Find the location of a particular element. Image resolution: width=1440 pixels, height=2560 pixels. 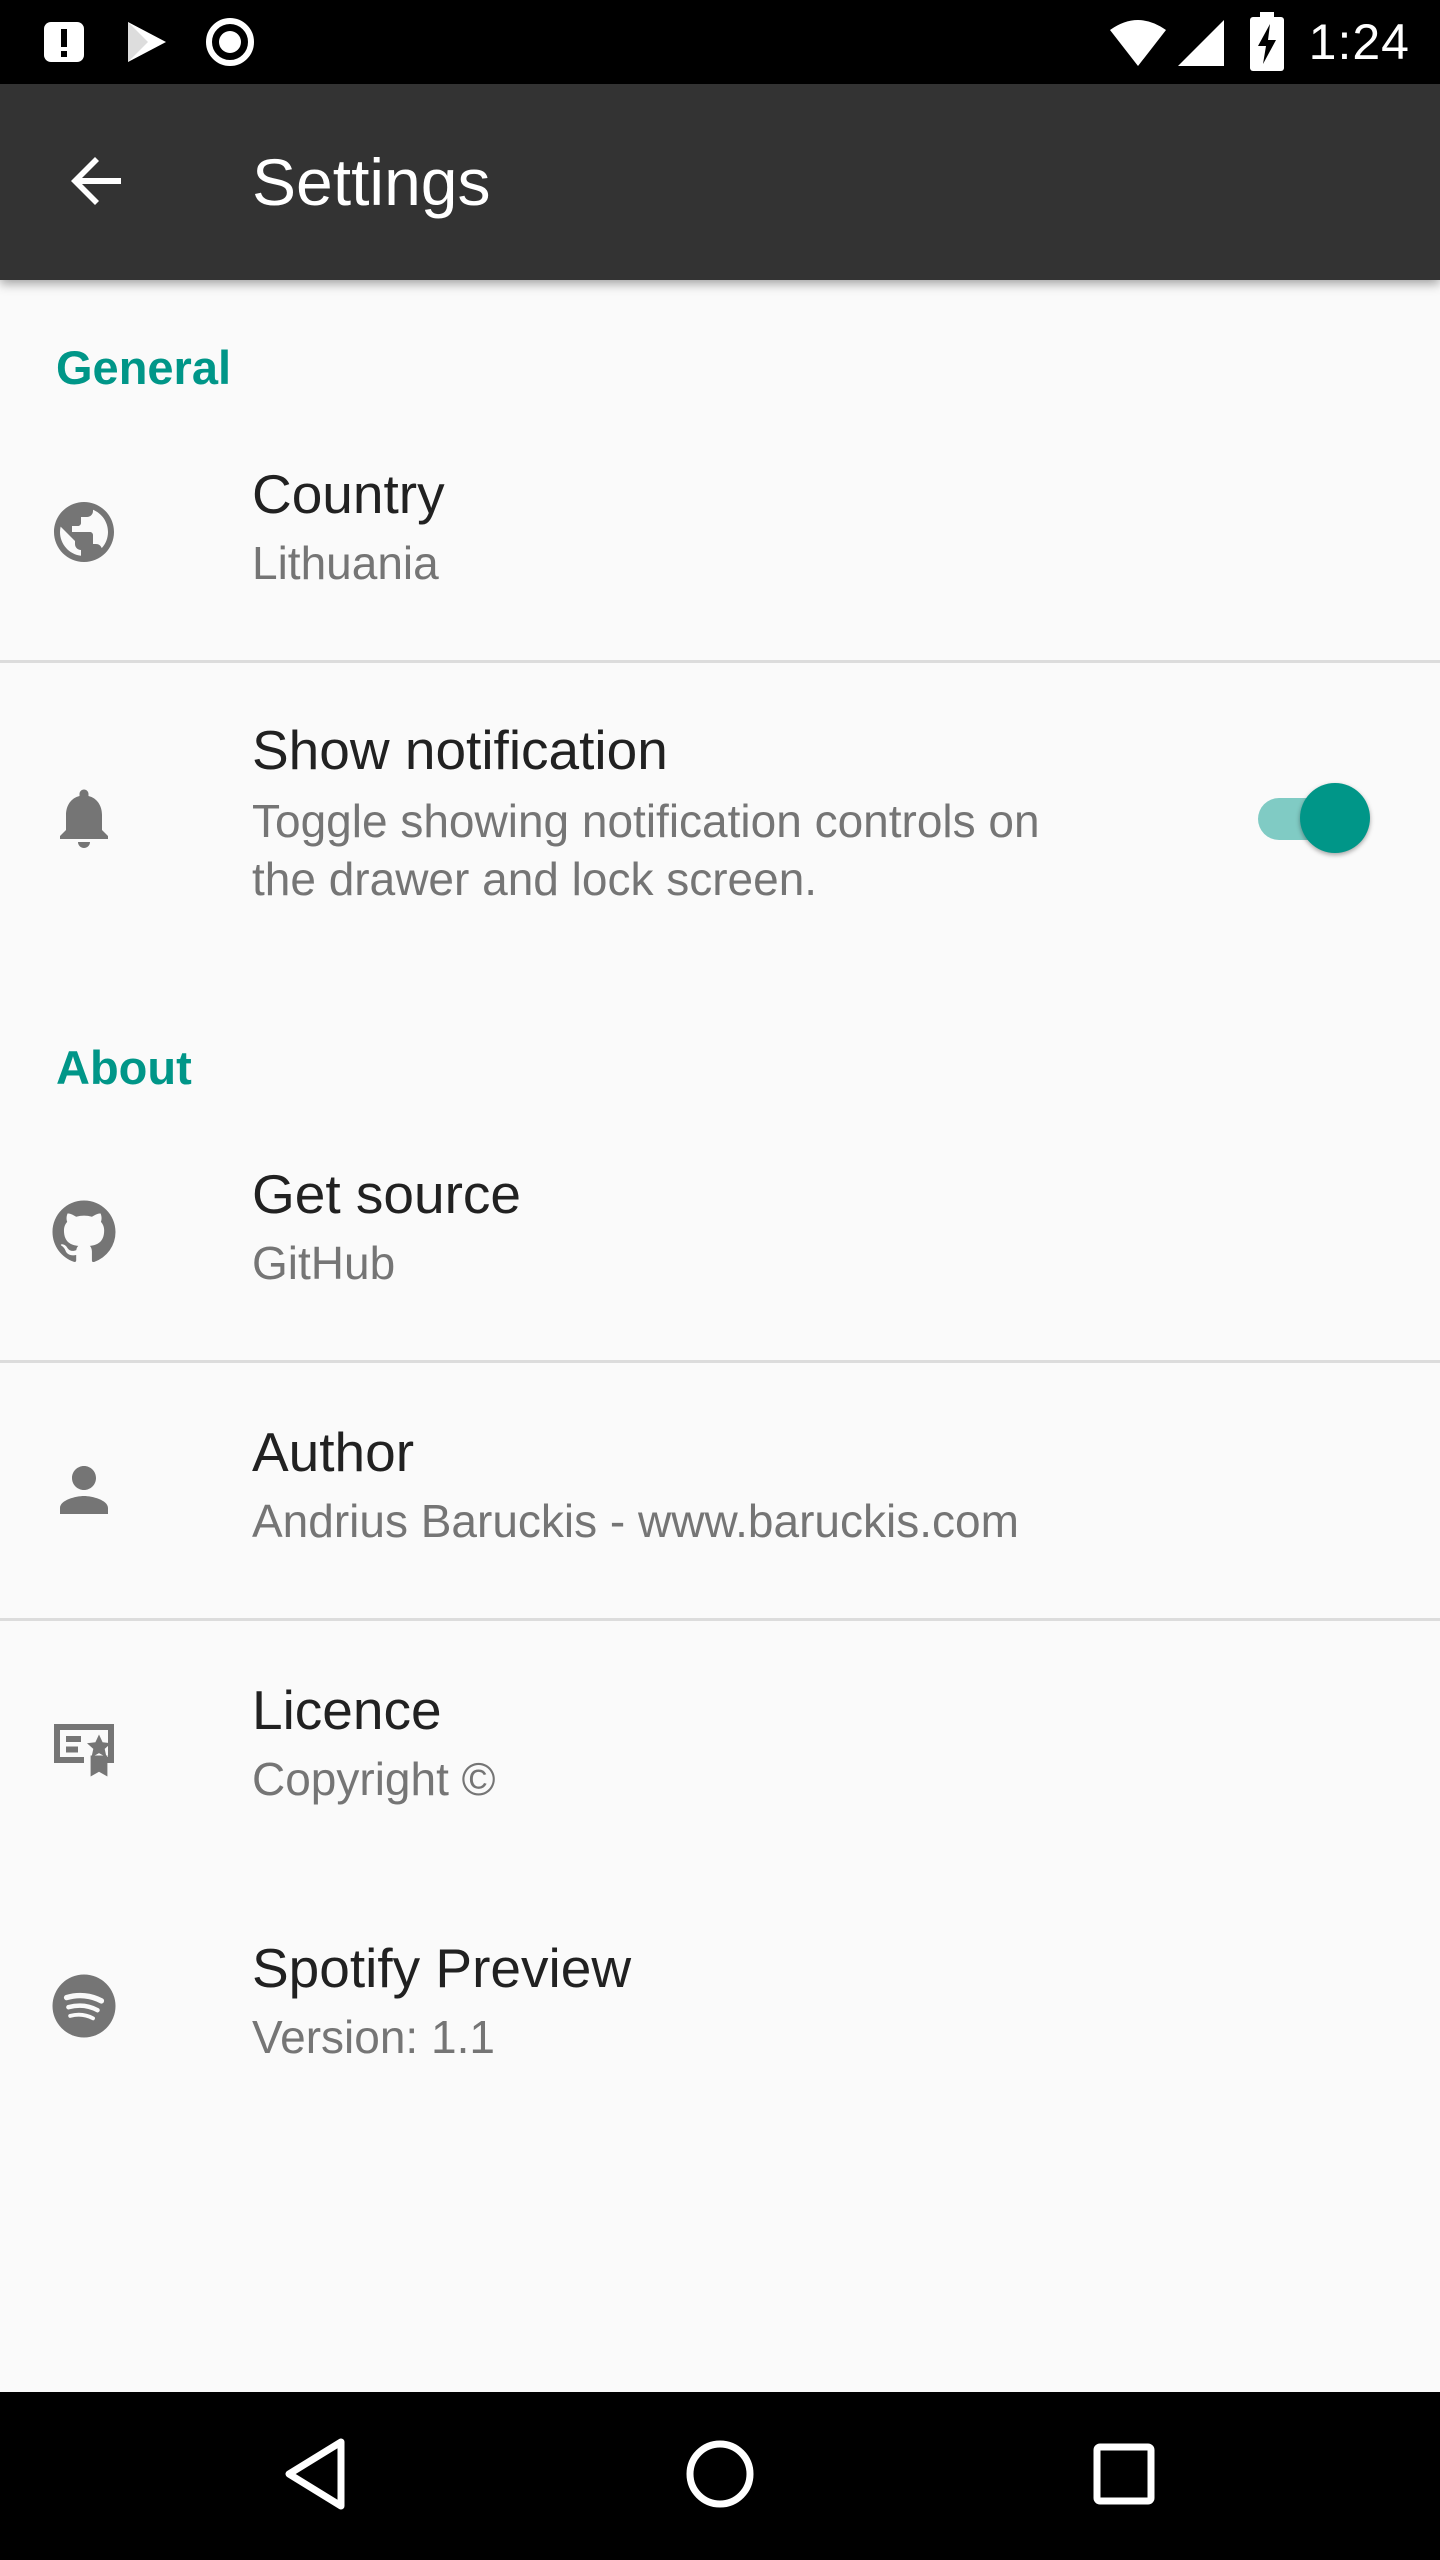

alert-icon is located at coordinates (64, 44).